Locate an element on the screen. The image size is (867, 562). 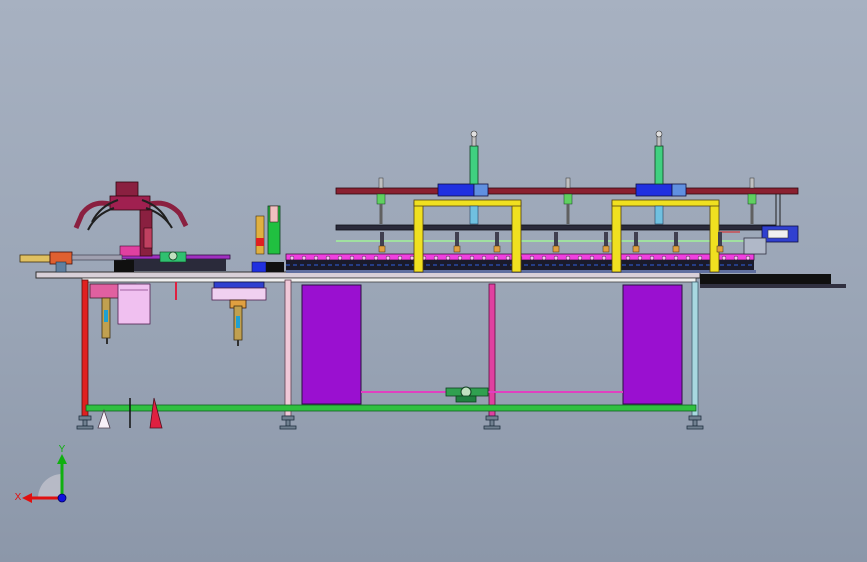
frame-leg-mid-right is located at coordinates (492, 350).